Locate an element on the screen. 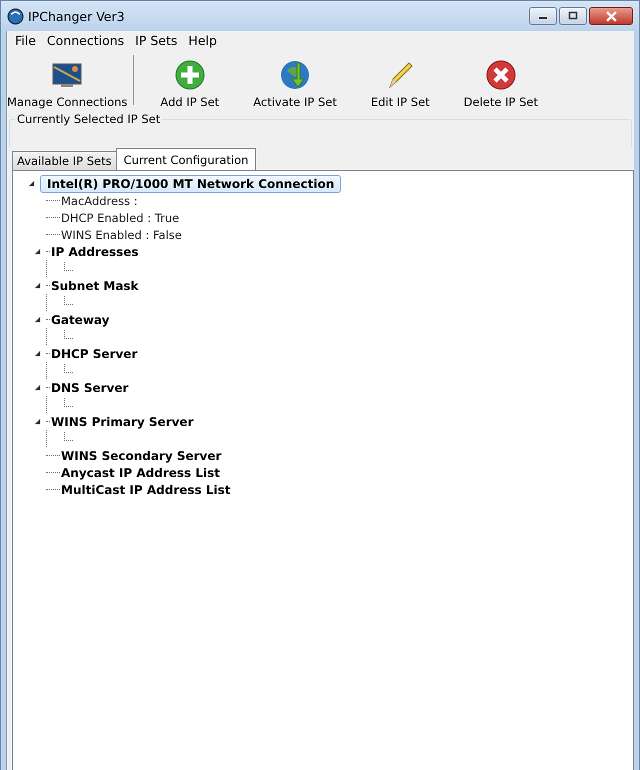 The height and width of the screenshot is (770, 640). tree-node: IP Addresses is located at coordinates (95, 251).